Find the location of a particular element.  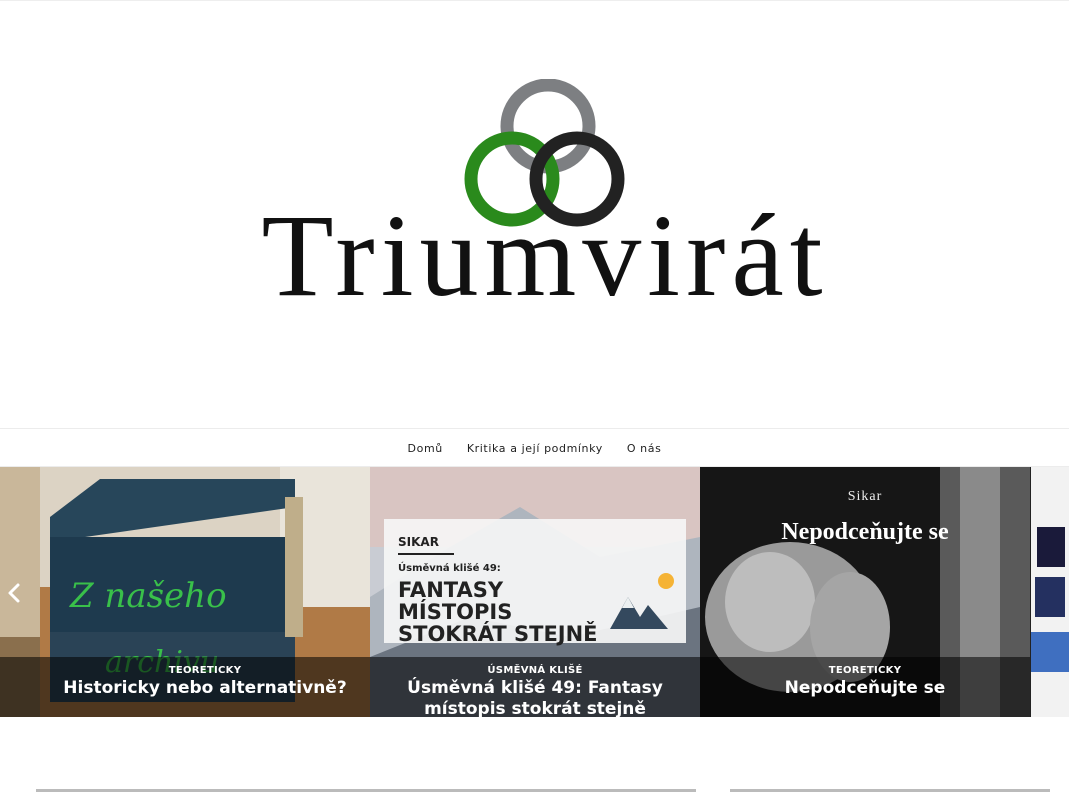

slide-caption: TEORETICKY Historicky nebo alternativně? is located at coordinates (205, 687).